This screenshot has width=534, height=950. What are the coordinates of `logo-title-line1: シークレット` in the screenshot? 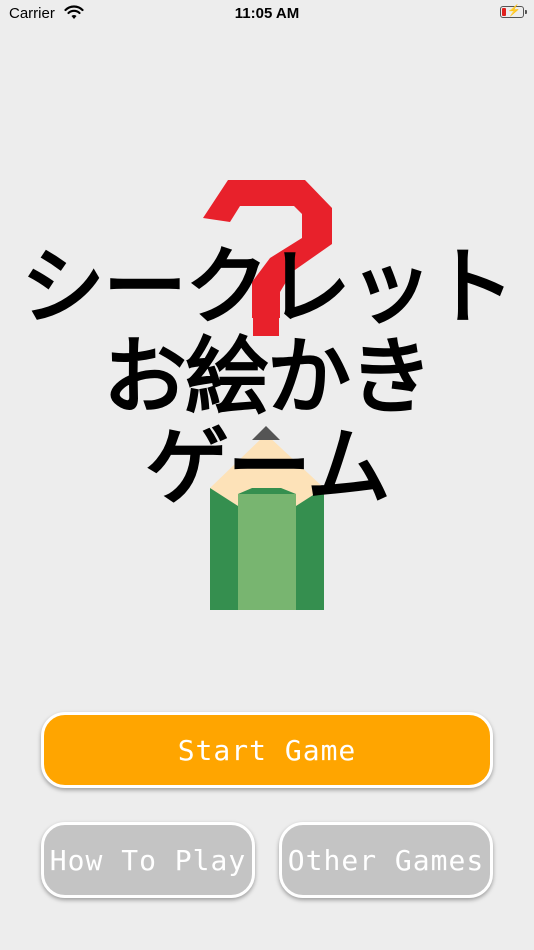 It's located at (267, 287).